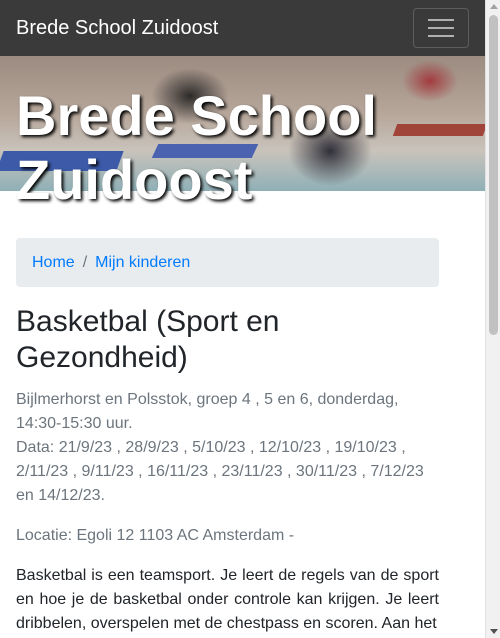 The image size is (500, 638). Describe the element at coordinates (242, 28) in the screenshot. I see `top-navbar: Brede School Zuidoost` at that location.